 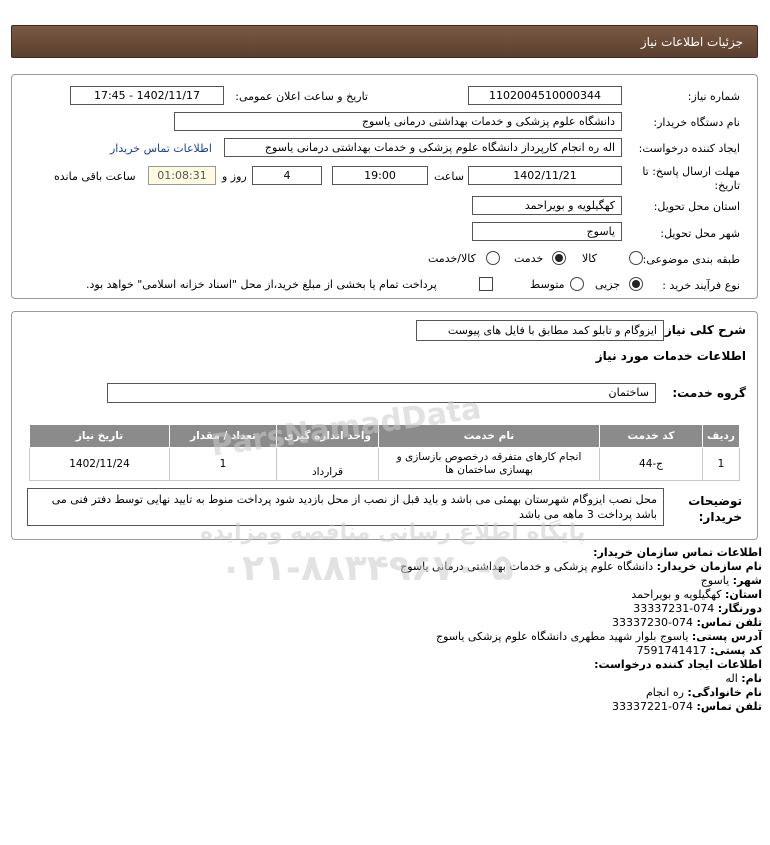 I want to click on buyer-notes-label-2: خریدار:, so click(x=720, y=517).